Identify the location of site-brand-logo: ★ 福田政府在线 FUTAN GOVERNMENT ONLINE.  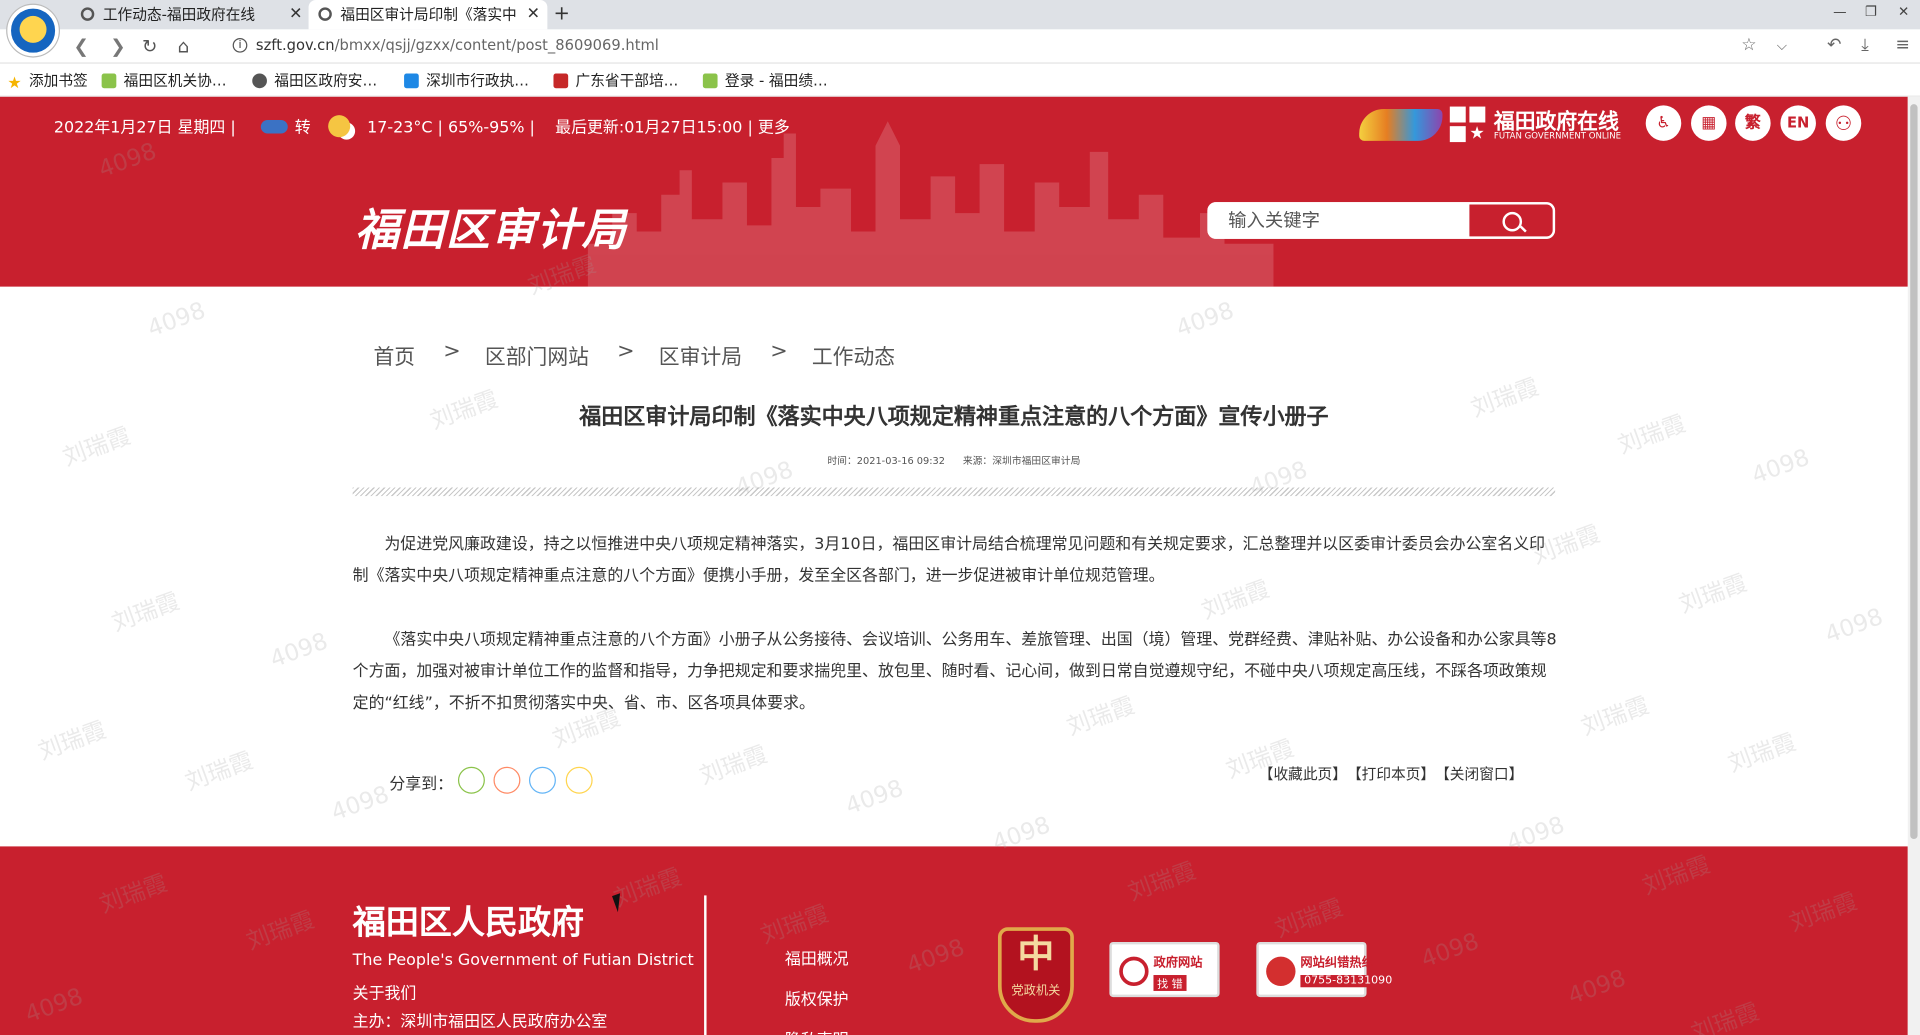
(1497, 123).